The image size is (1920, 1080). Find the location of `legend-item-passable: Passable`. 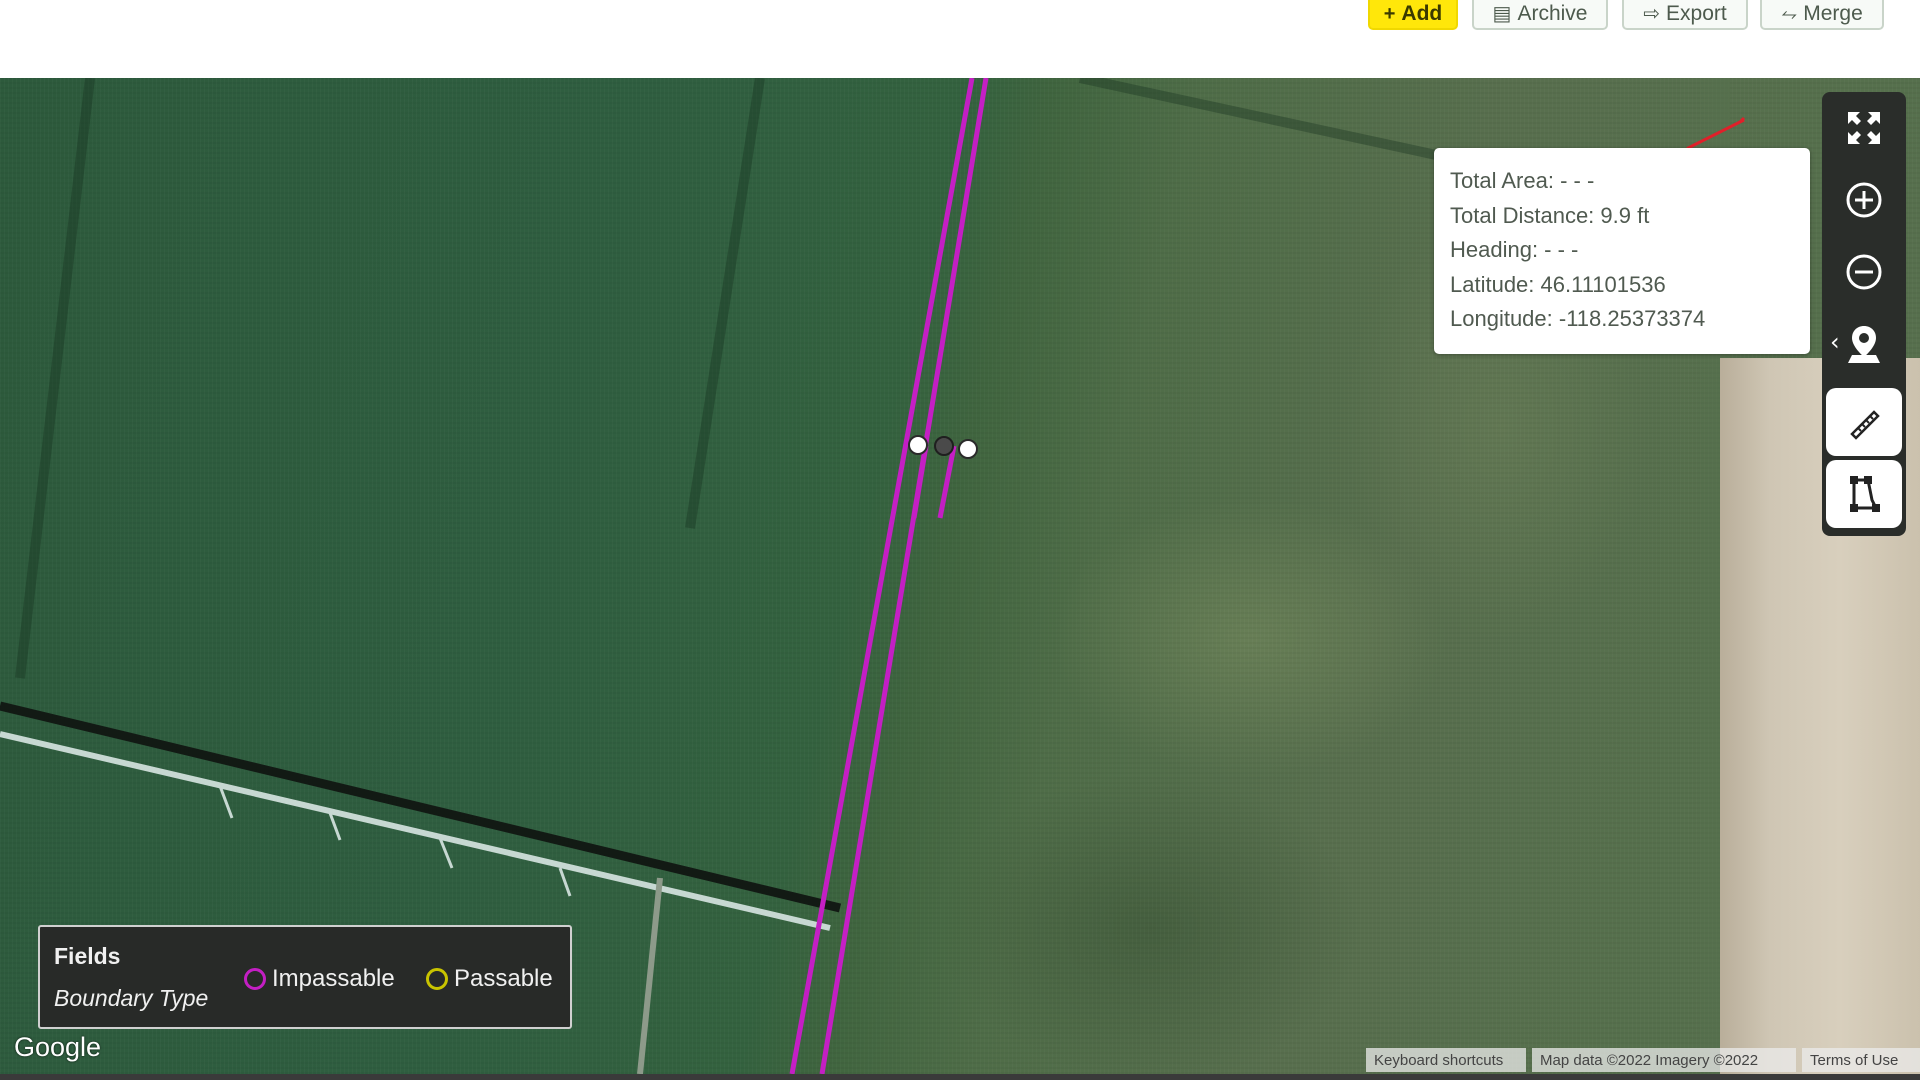

legend-item-passable: Passable is located at coordinates (489, 979).